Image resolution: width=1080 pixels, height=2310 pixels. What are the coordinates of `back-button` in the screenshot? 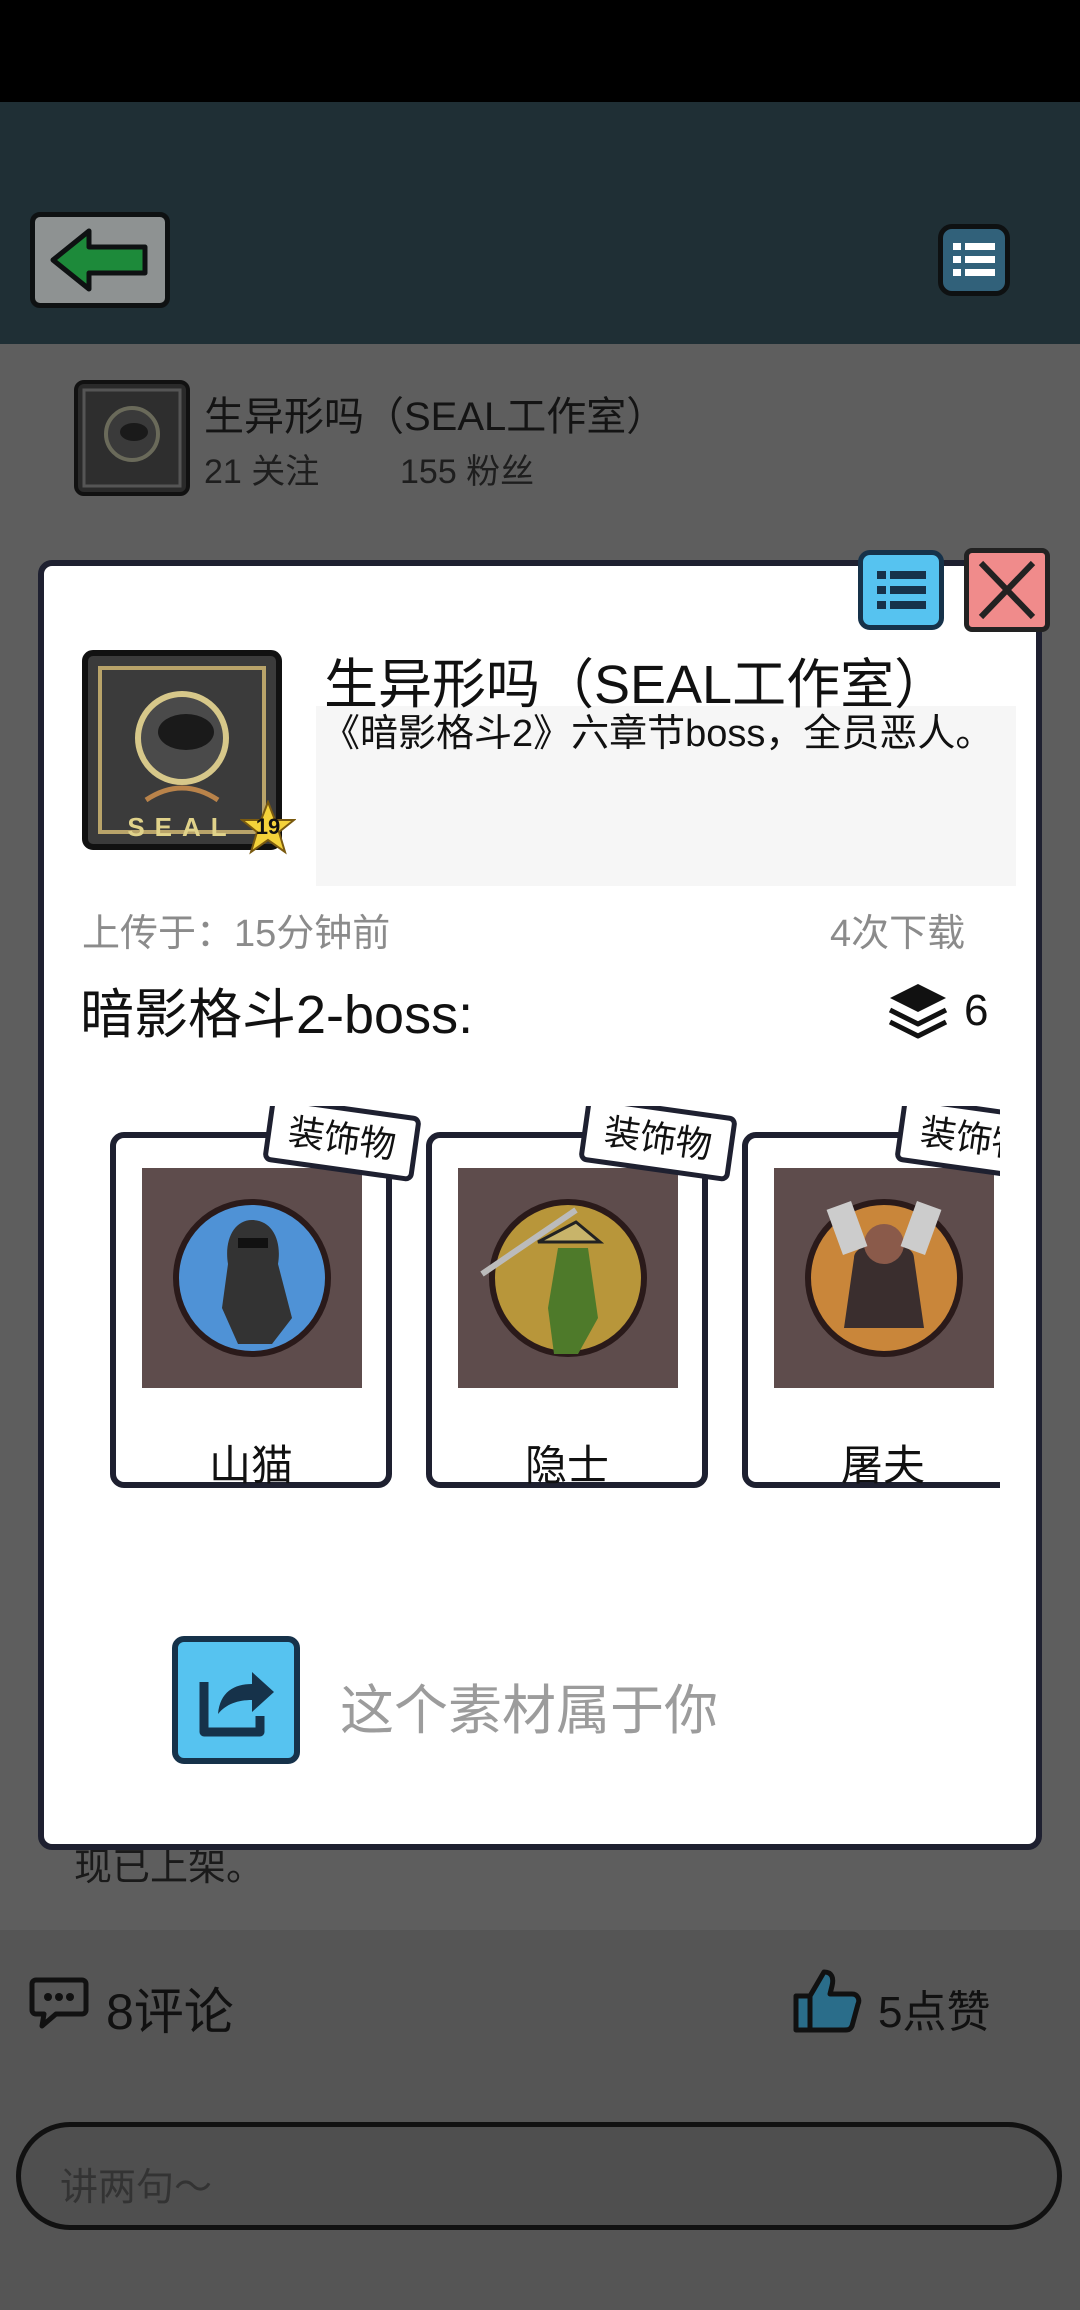 It's located at (100, 260).